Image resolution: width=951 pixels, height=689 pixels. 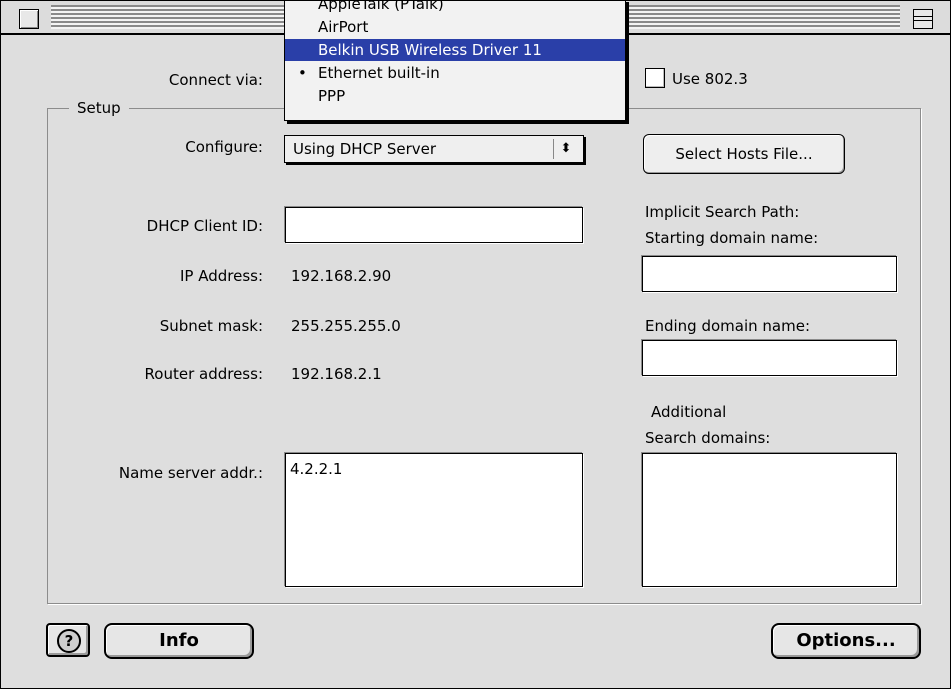 I want to click on search-domains-label: Search domains:, so click(x=708, y=438).